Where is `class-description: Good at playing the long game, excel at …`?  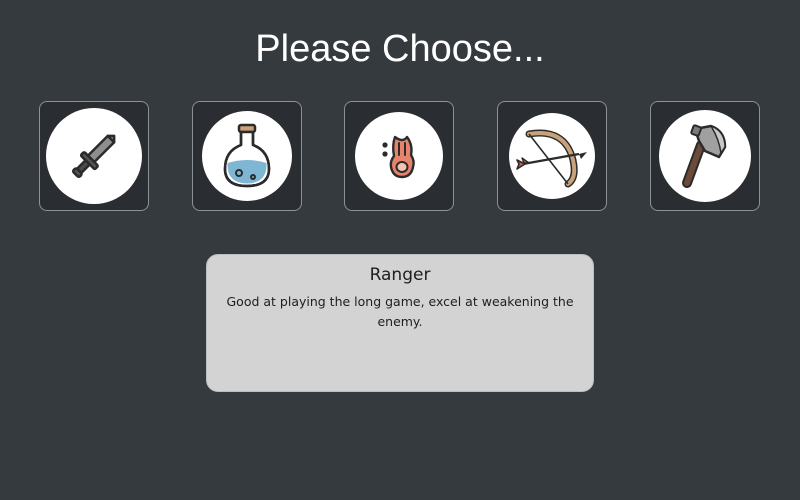 class-description: Good at playing the long game, excel at … is located at coordinates (400, 311).